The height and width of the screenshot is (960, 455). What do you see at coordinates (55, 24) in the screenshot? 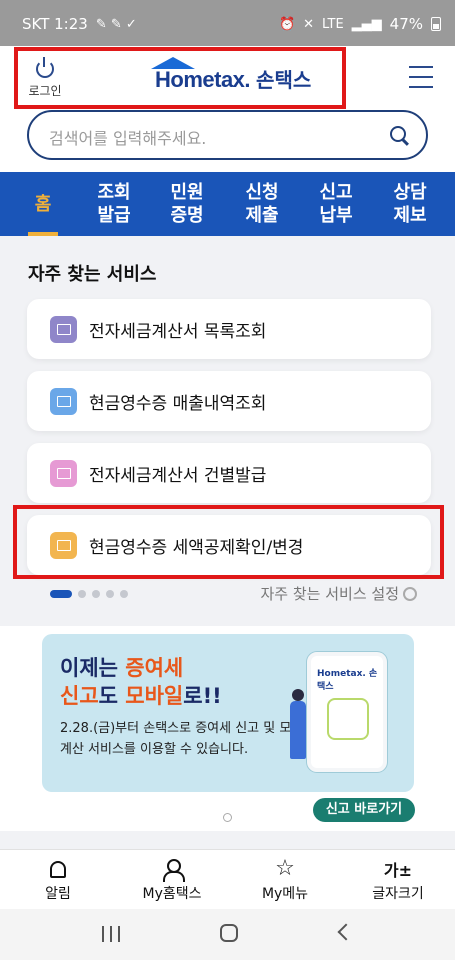
I see `carrier-time: SKT 1:23` at bounding box center [55, 24].